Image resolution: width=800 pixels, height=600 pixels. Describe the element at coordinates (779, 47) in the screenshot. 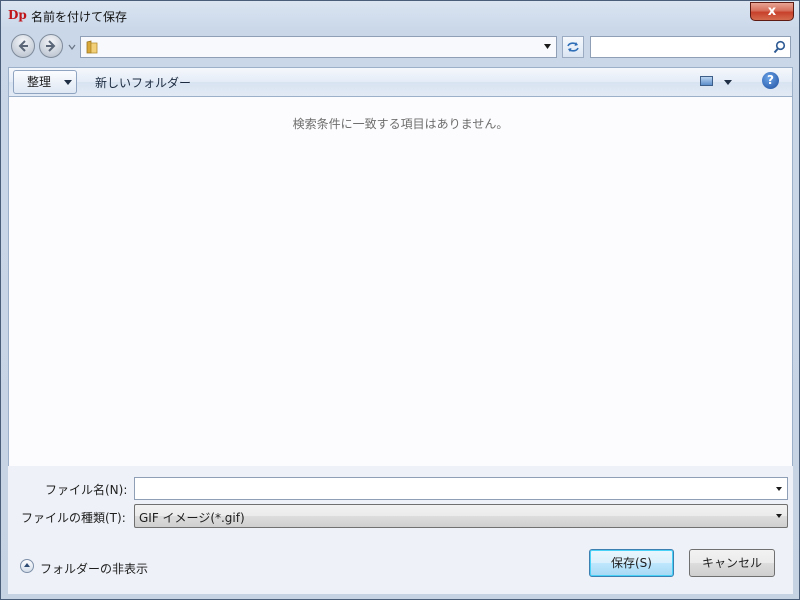

I see `search-icon` at that location.